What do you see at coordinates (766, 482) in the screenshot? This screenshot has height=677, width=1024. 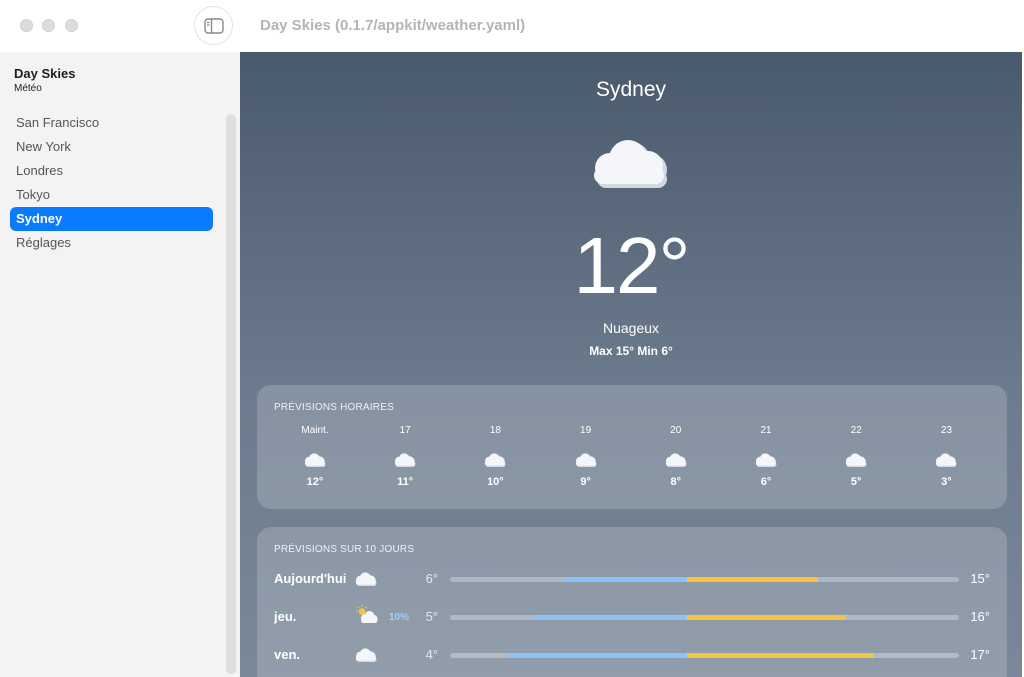 I see `hour-temperature: 6°` at bounding box center [766, 482].